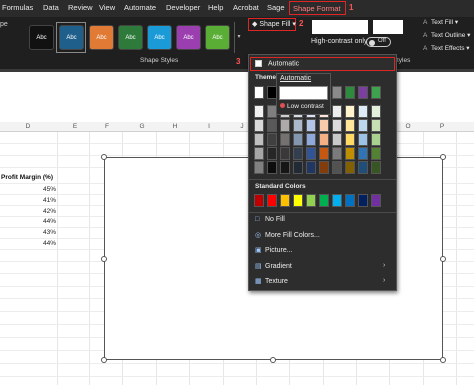 Image resolution: width=474 pixels, height=385 pixels. What do you see at coordinates (276, 7) in the screenshot?
I see `tab-sage: Sage` at bounding box center [276, 7].